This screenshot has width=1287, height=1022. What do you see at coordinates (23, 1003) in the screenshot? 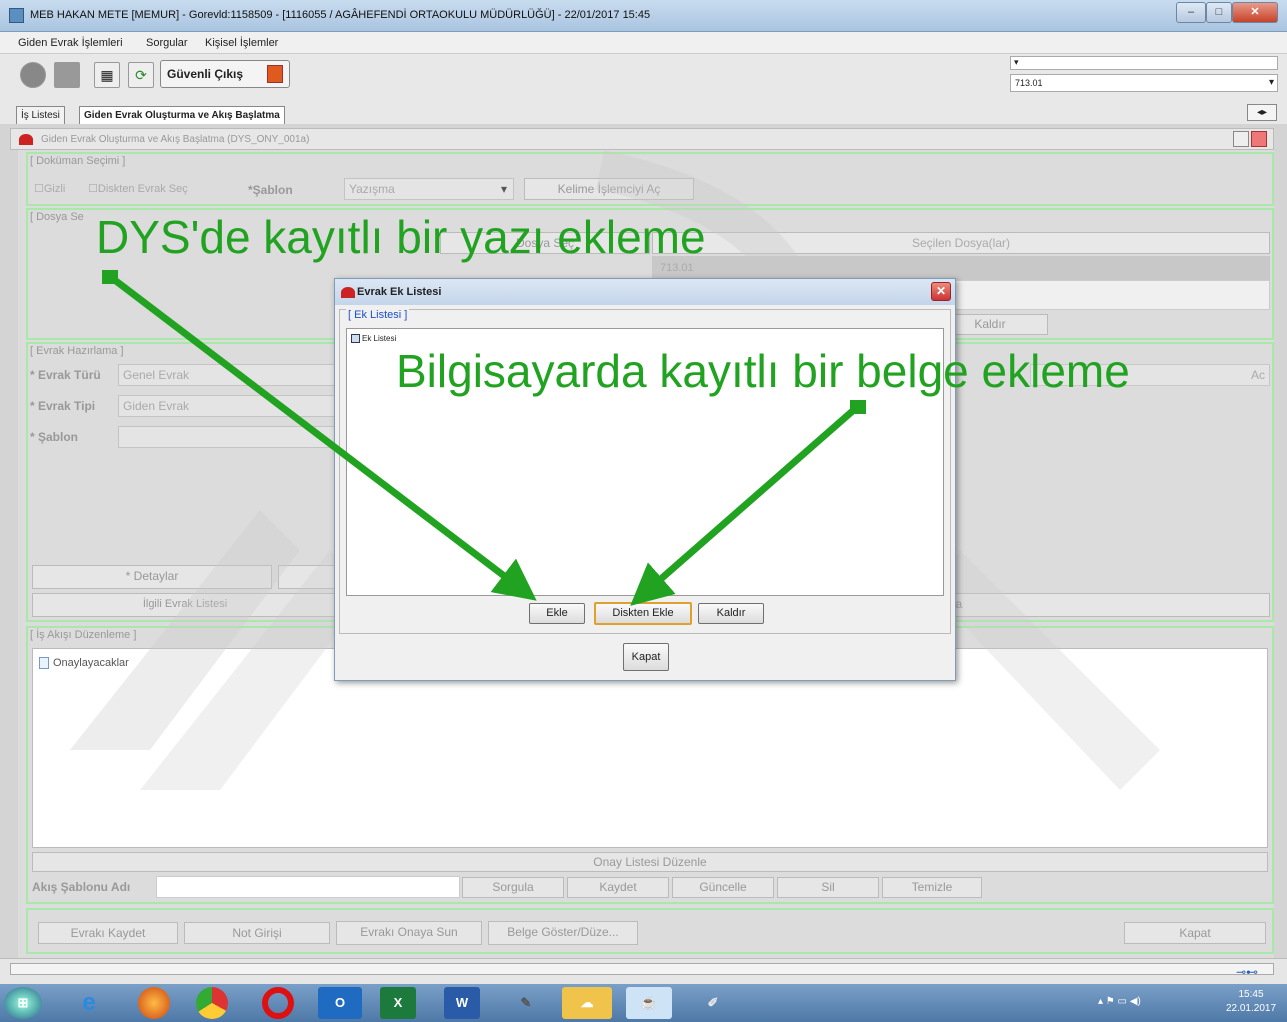
I see `start-button: ⊞` at bounding box center [23, 1003].